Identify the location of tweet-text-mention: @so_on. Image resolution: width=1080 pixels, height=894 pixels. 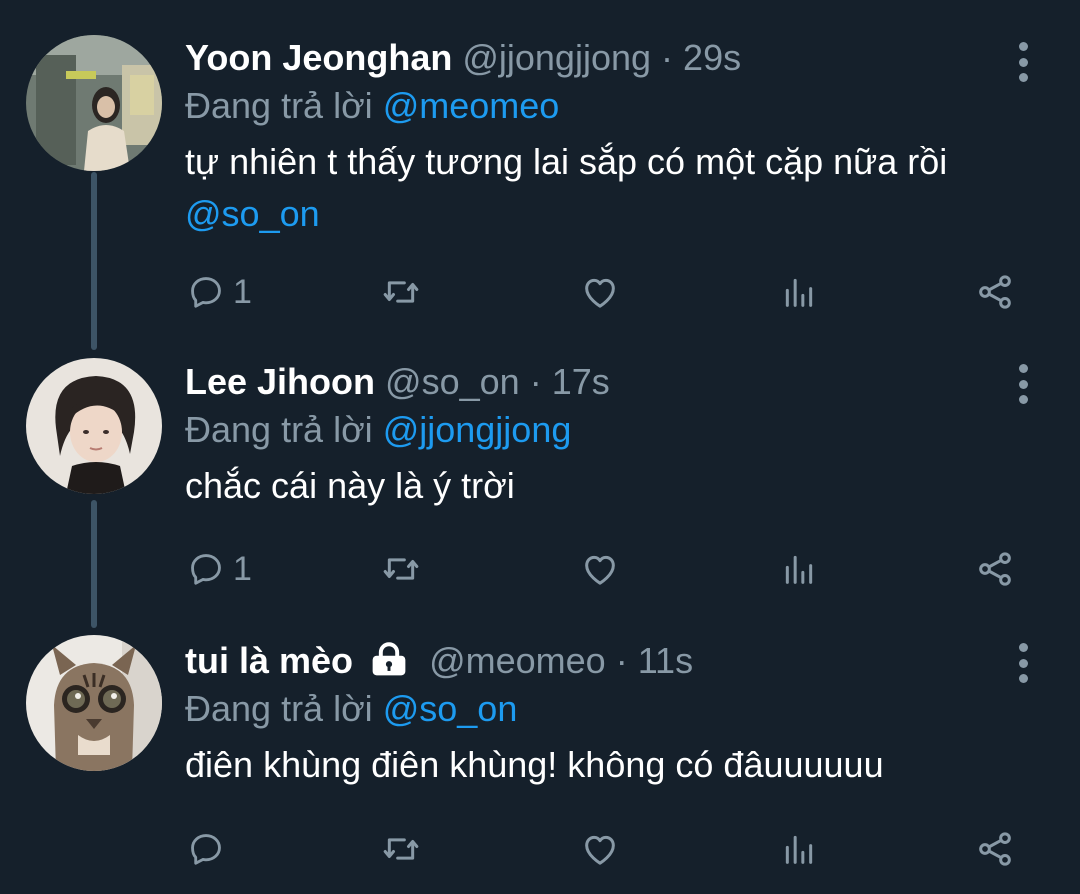
(252, 213).